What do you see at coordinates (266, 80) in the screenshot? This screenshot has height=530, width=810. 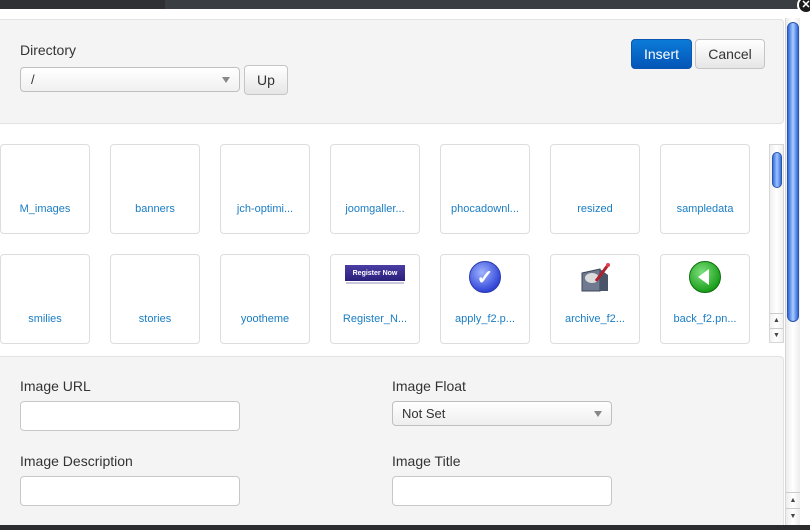 I see `up-button: Up` at bounding box center [266, 80].